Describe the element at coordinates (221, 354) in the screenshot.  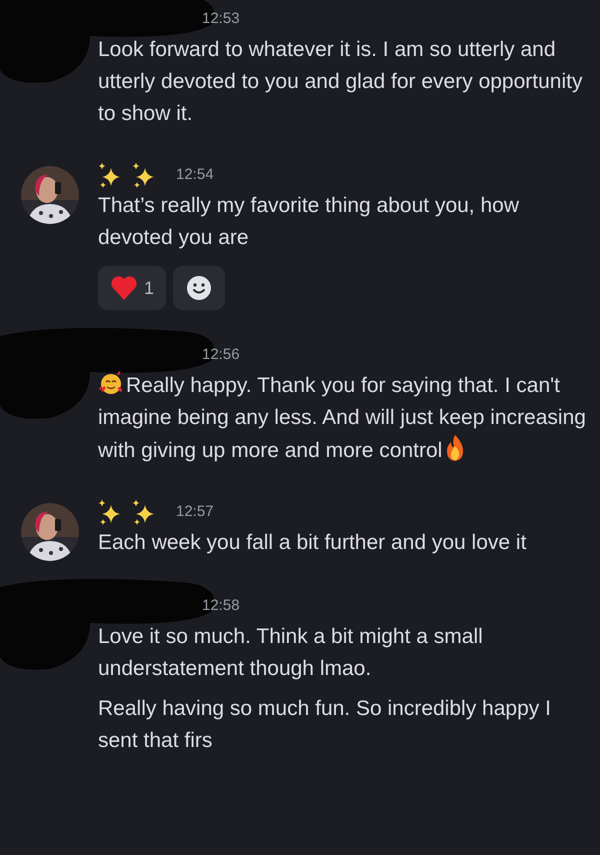
I see `timestamp: 12:56` at that location.